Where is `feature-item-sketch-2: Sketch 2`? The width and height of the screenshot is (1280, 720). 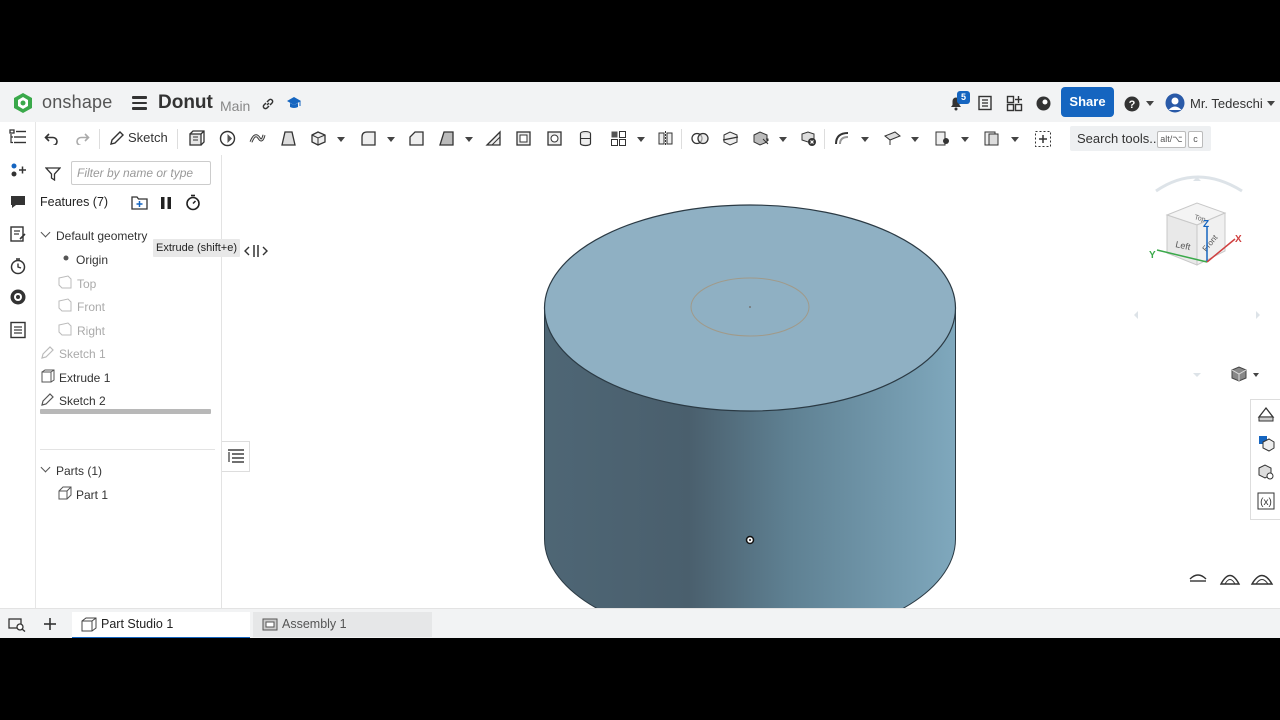
feature-item-sketch-2: Sketch 2 is located at coordinates (82, 401).